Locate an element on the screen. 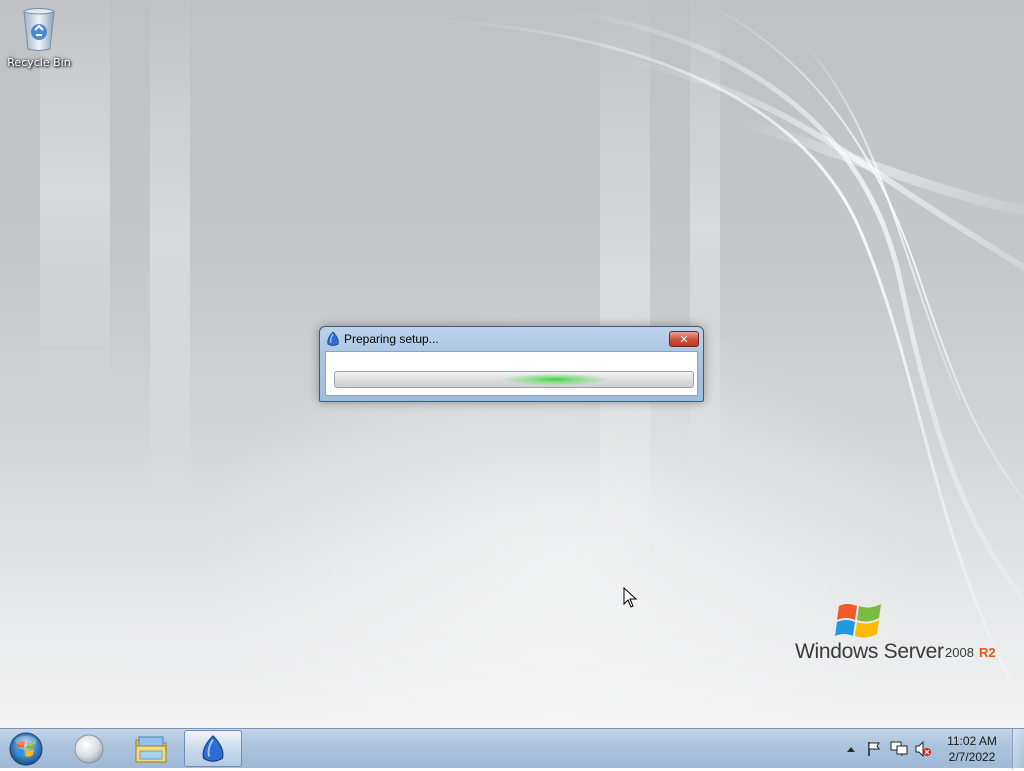  recycle-bin-icon is located at coordinates (39, 29).